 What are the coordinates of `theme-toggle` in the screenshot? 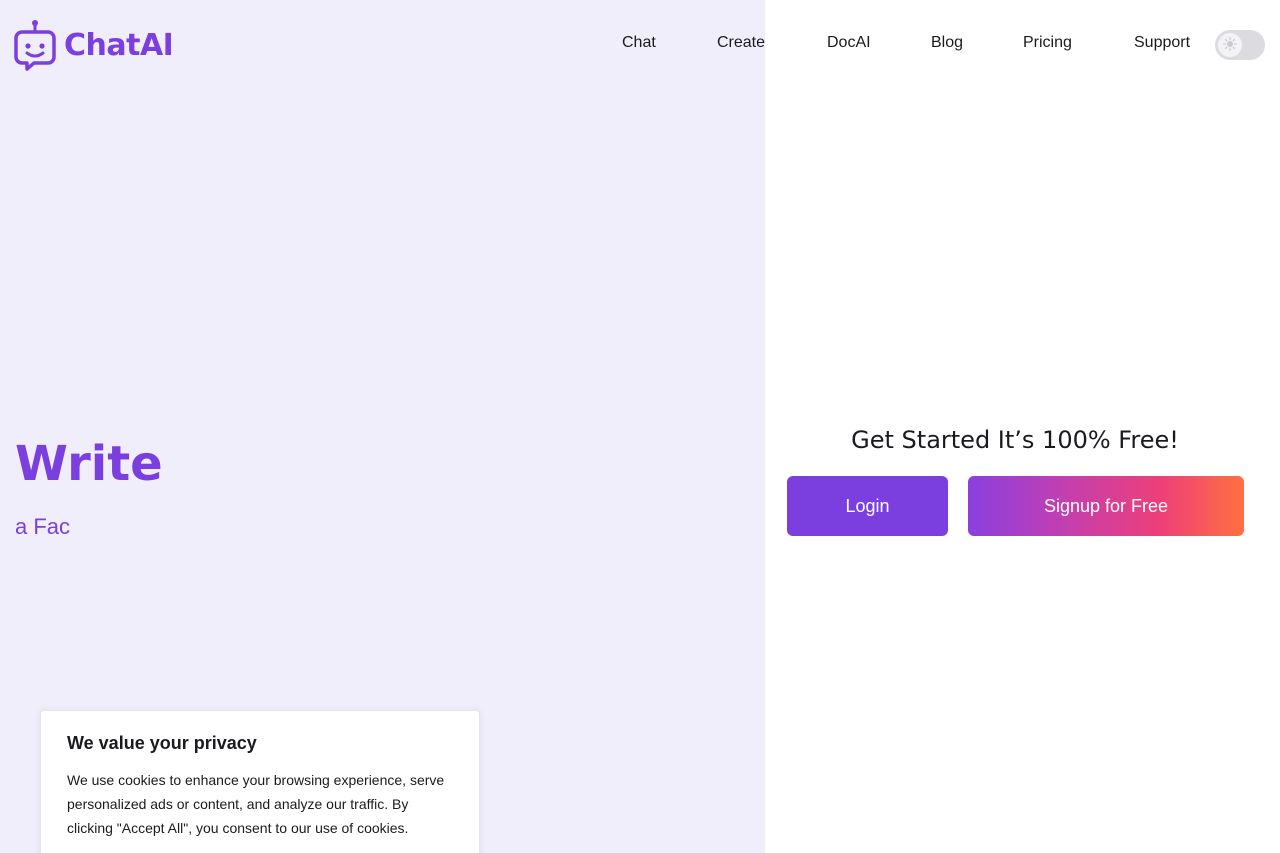 It's located at (1240, 45).